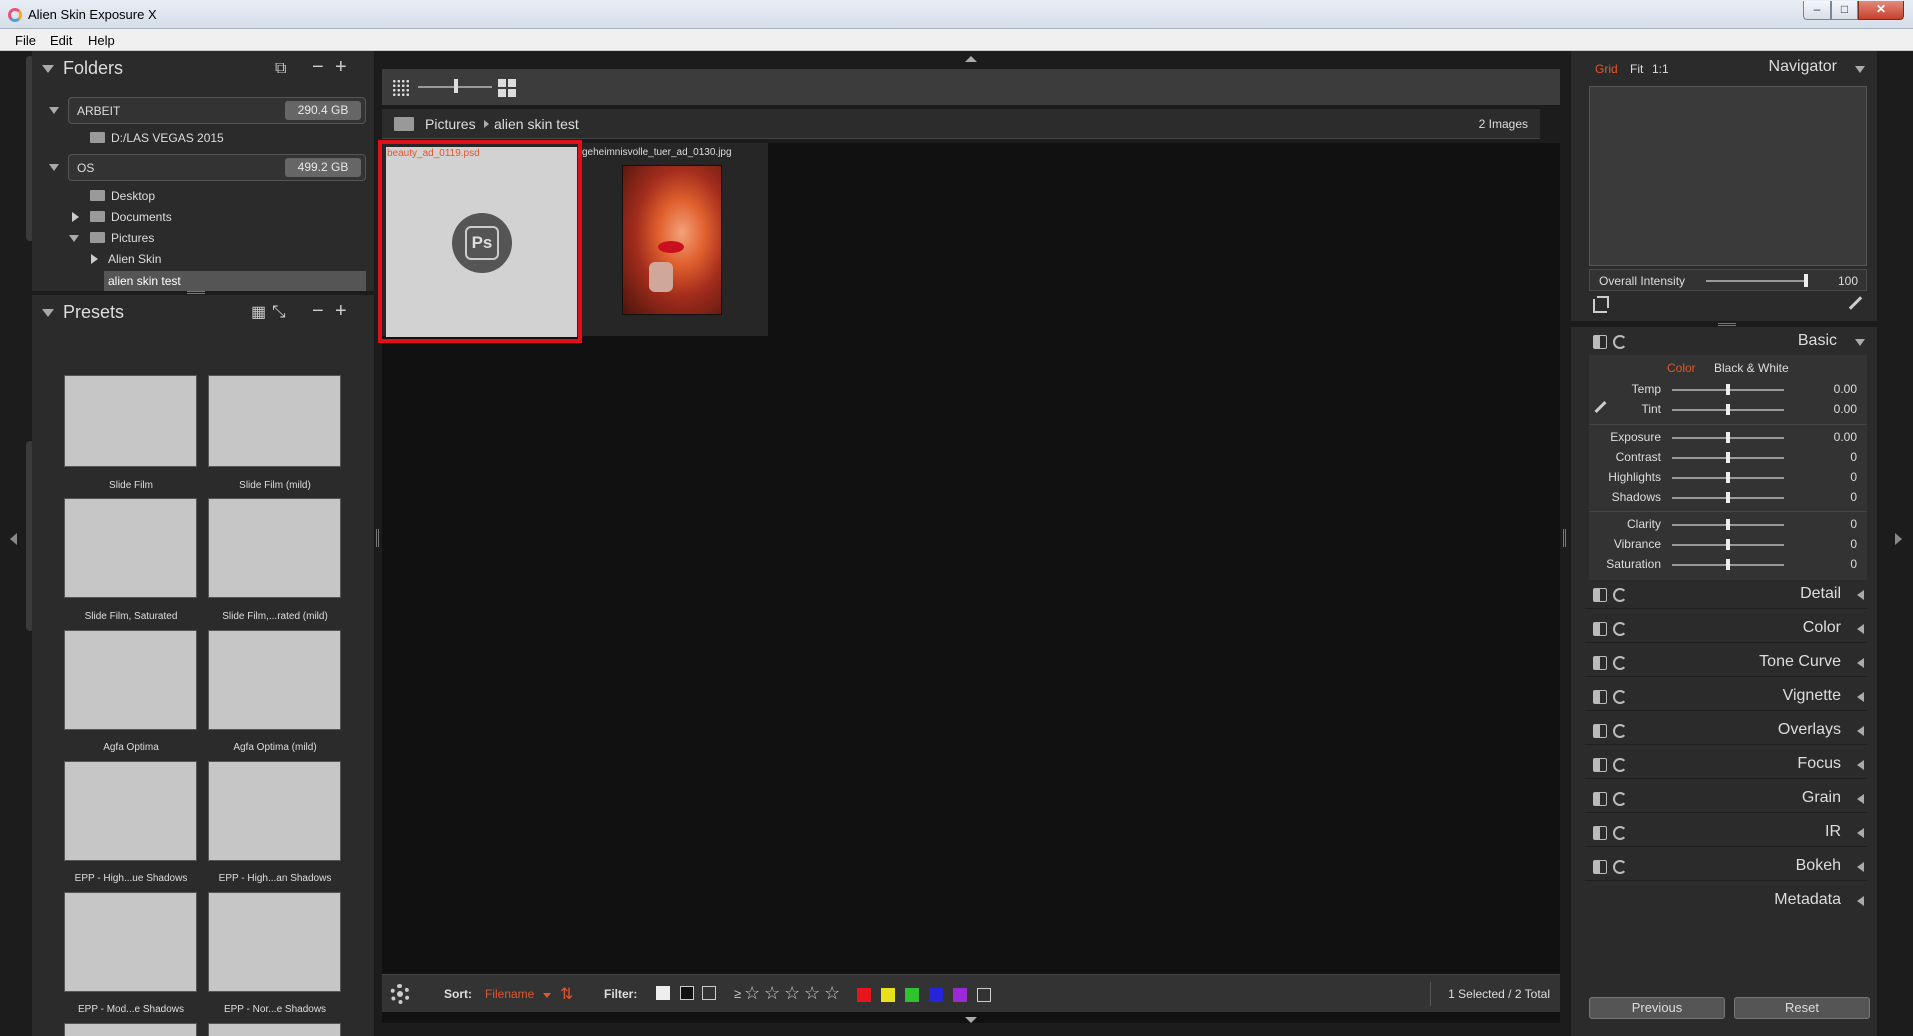  I want to click on tree-item-las-vegas: D:/LAS VEGAS 2015, so click(157, 141).